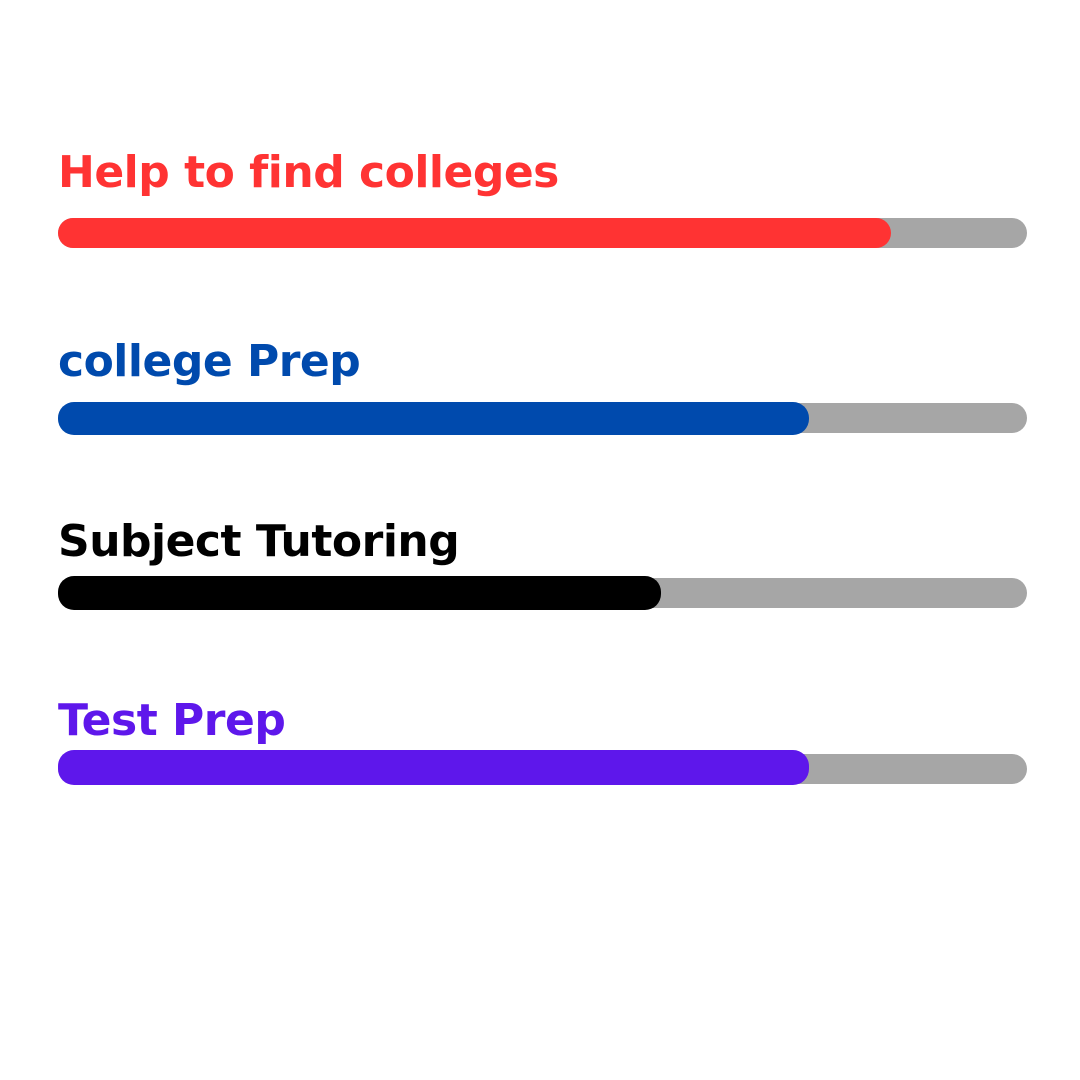 The height and width of the screenshot is (1080, 1080). What do you see at coordinates (308, 172) in the screenshot?
I see `skill-label: Help to find colleges` at bounding box center [308, 172].